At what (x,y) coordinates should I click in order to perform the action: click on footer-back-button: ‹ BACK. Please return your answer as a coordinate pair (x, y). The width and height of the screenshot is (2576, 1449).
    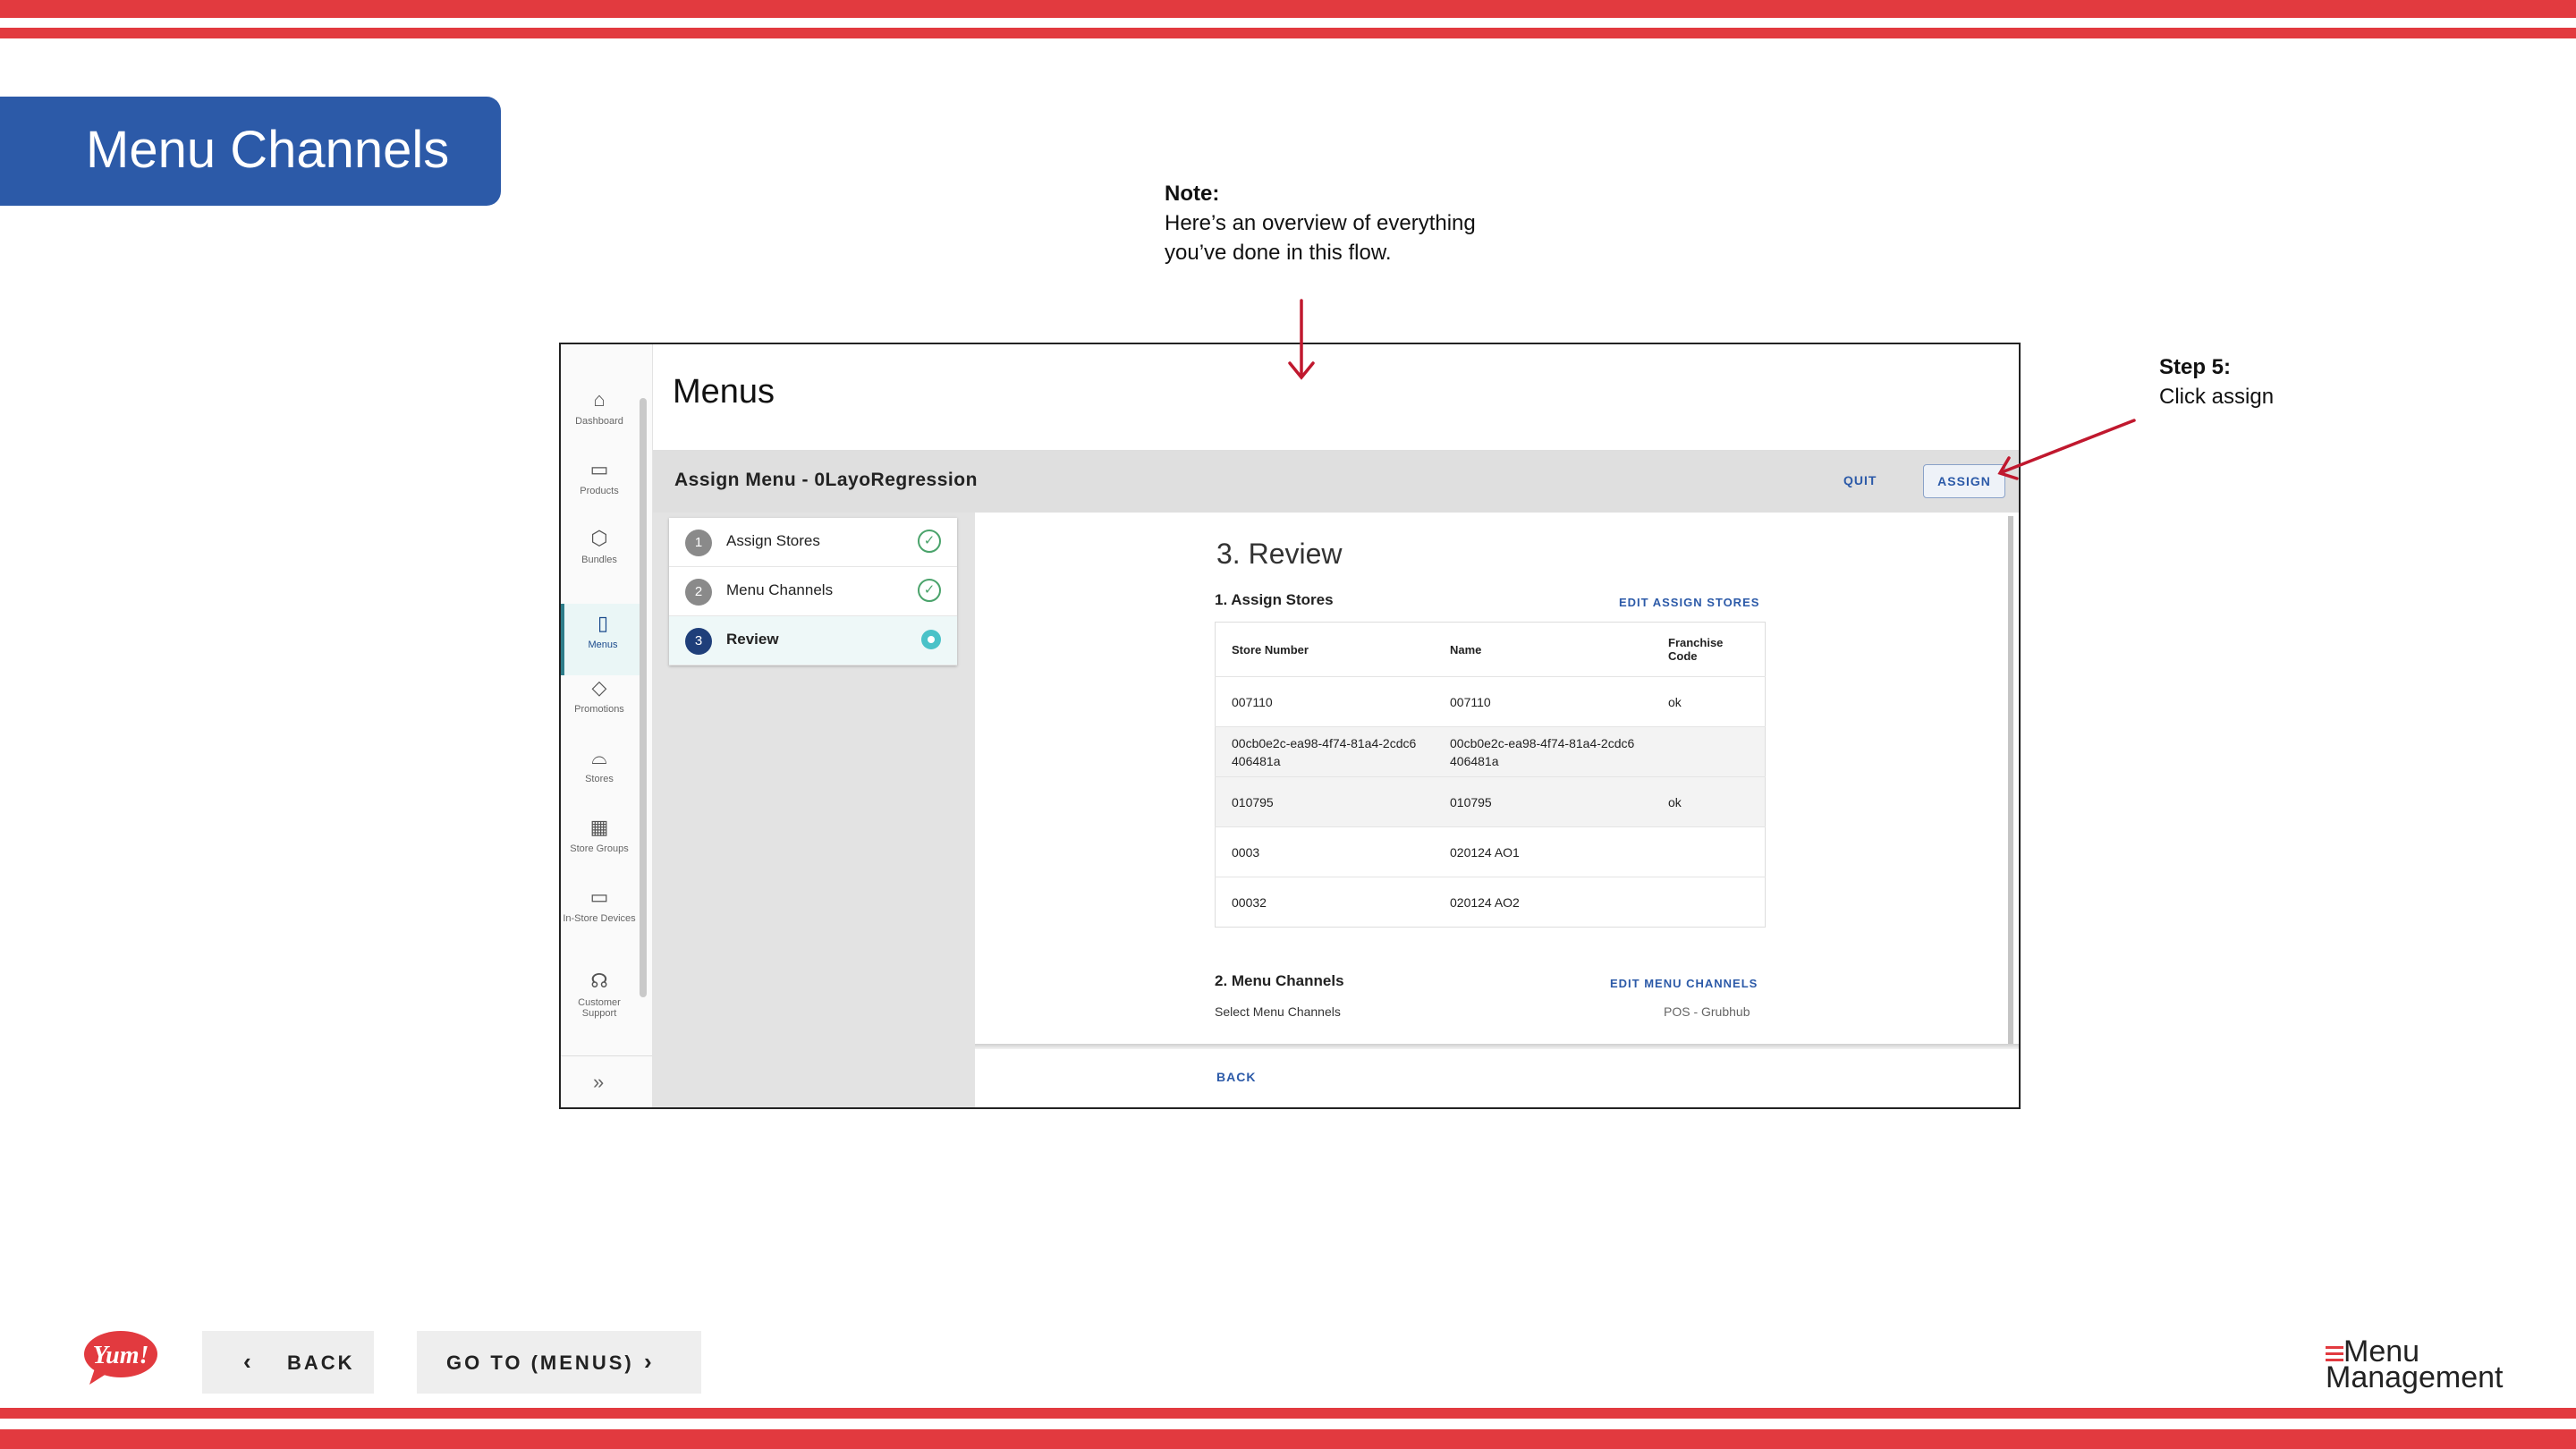
    Looking at the image, I should click on (288, 1362).